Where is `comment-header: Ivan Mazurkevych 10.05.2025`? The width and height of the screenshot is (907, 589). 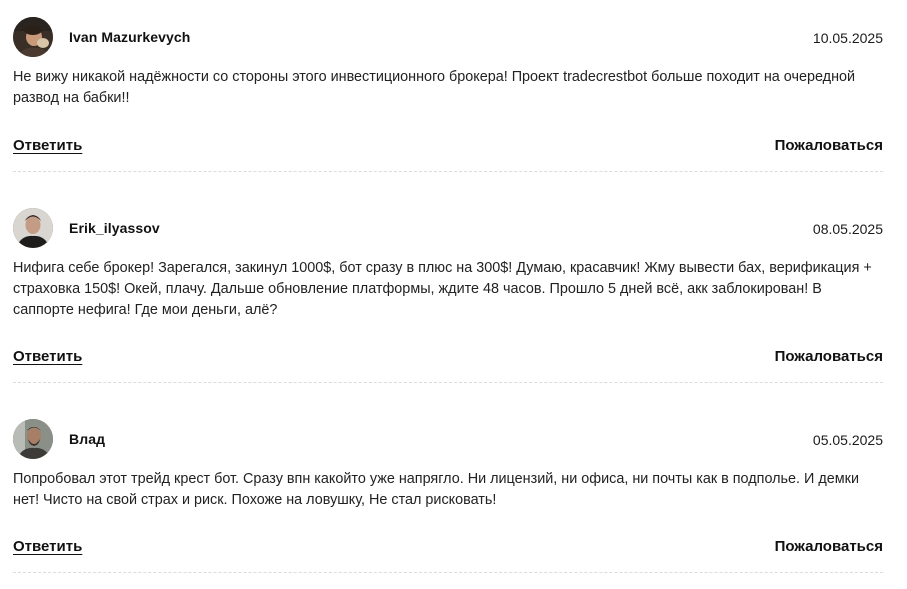 comment-header: Ivan Mazurkevych 10.05.2025 is located at coordinates (448, 38).